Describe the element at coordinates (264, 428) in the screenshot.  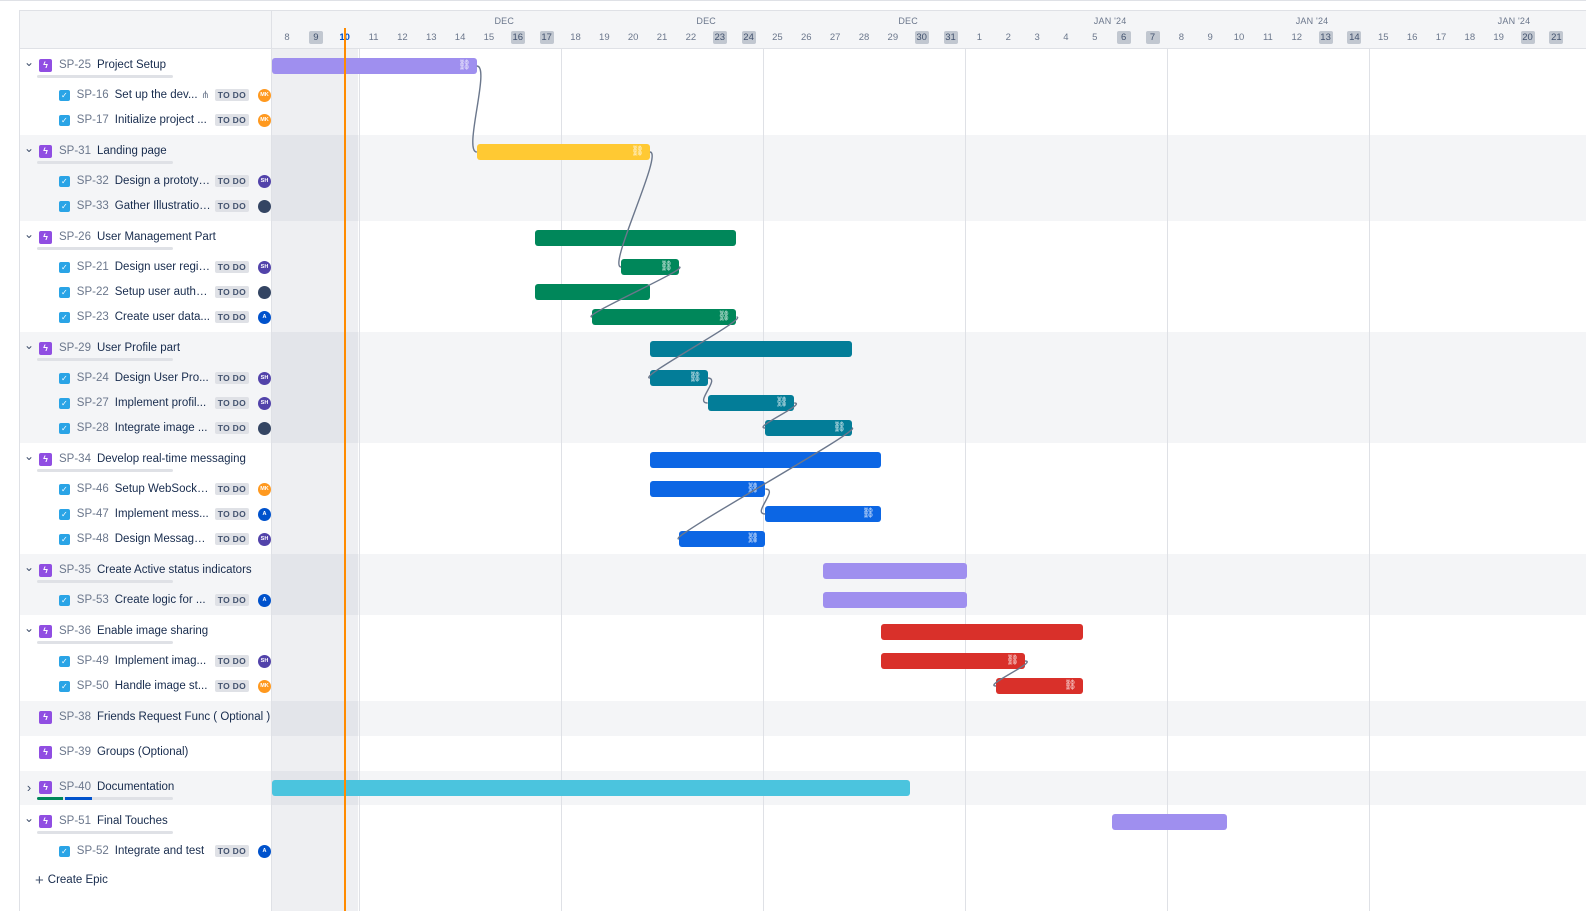
I see `assignee-avatar` at that location.